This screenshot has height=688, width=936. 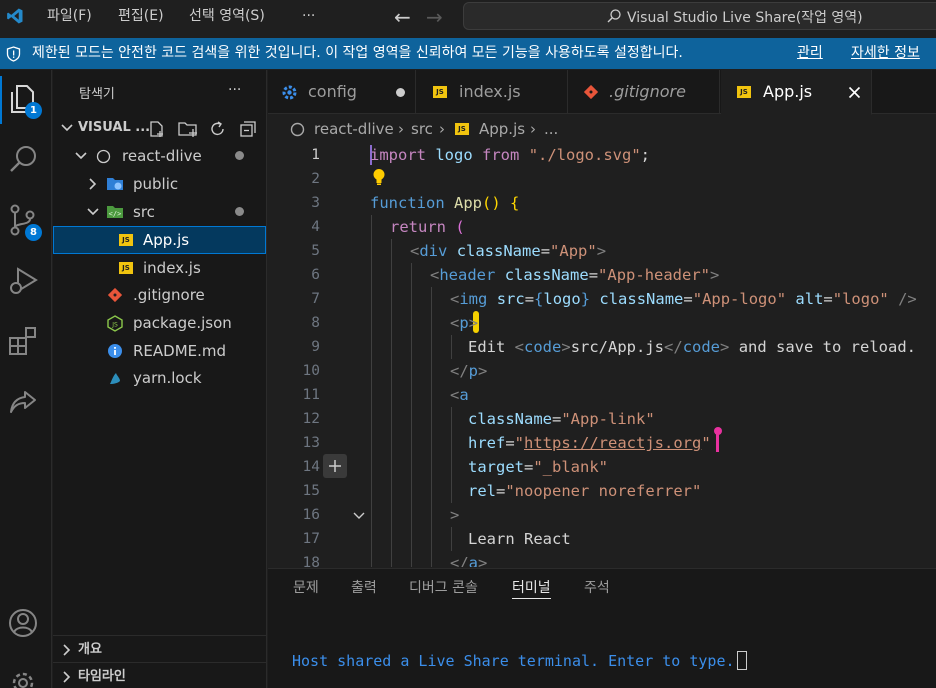 What do you see at coordinates (443, 588) in the screenshot?
I see `panel-tab-debug-console: 디버그 콘솔` at bounding box center [443, 588].